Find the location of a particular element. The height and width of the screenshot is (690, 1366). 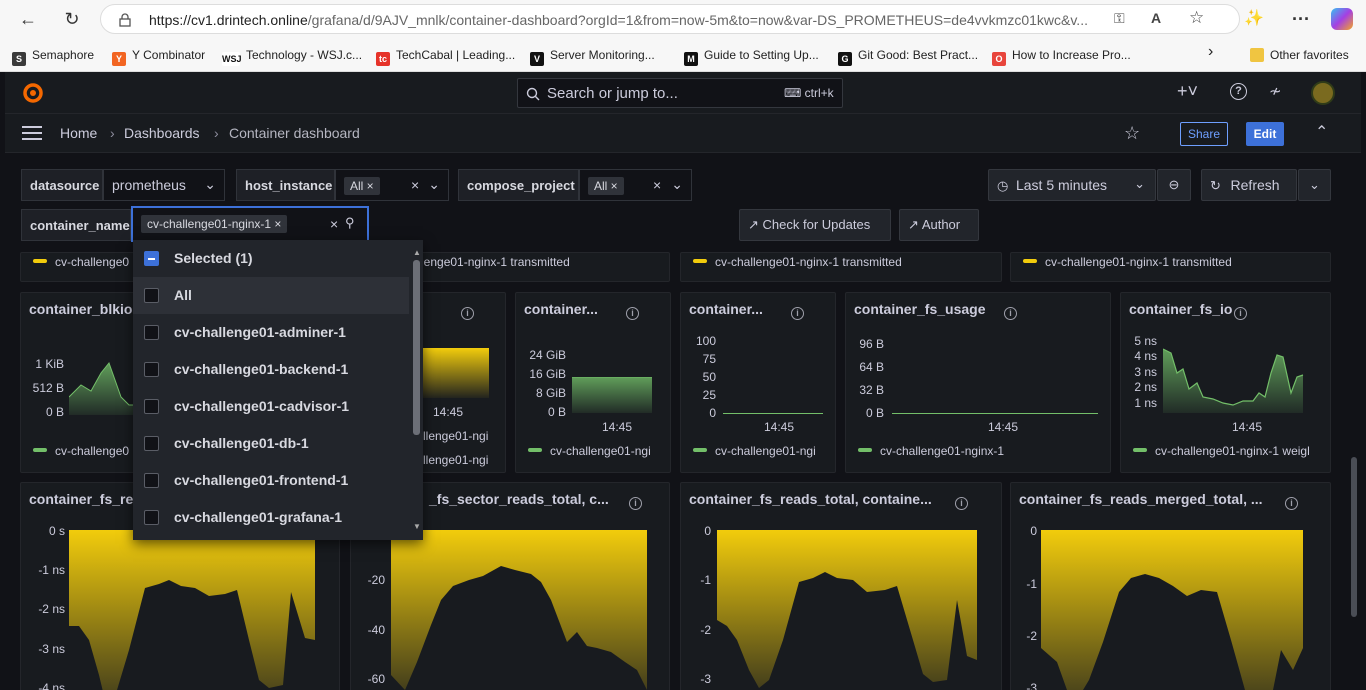

var-container-name-select: cv-challenge01-nginx-1 × × ⚲ is located at coordinates (250, 224).